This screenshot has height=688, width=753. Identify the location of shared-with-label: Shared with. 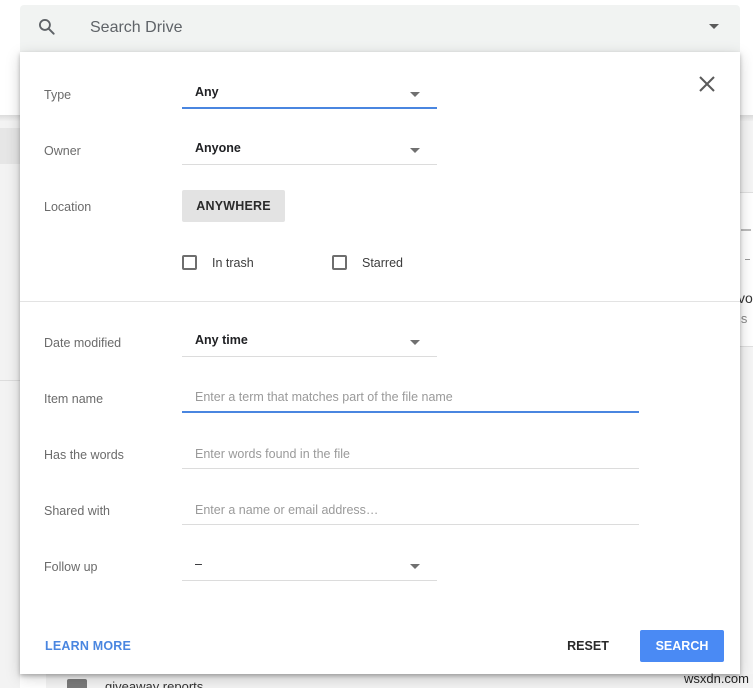
(77, 511).